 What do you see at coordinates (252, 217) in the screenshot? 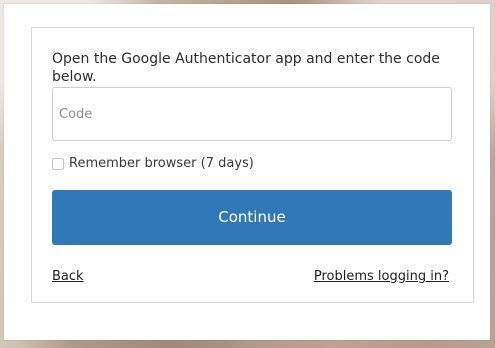
I see `continue-button: Continue` at bounding box center [252, 217].